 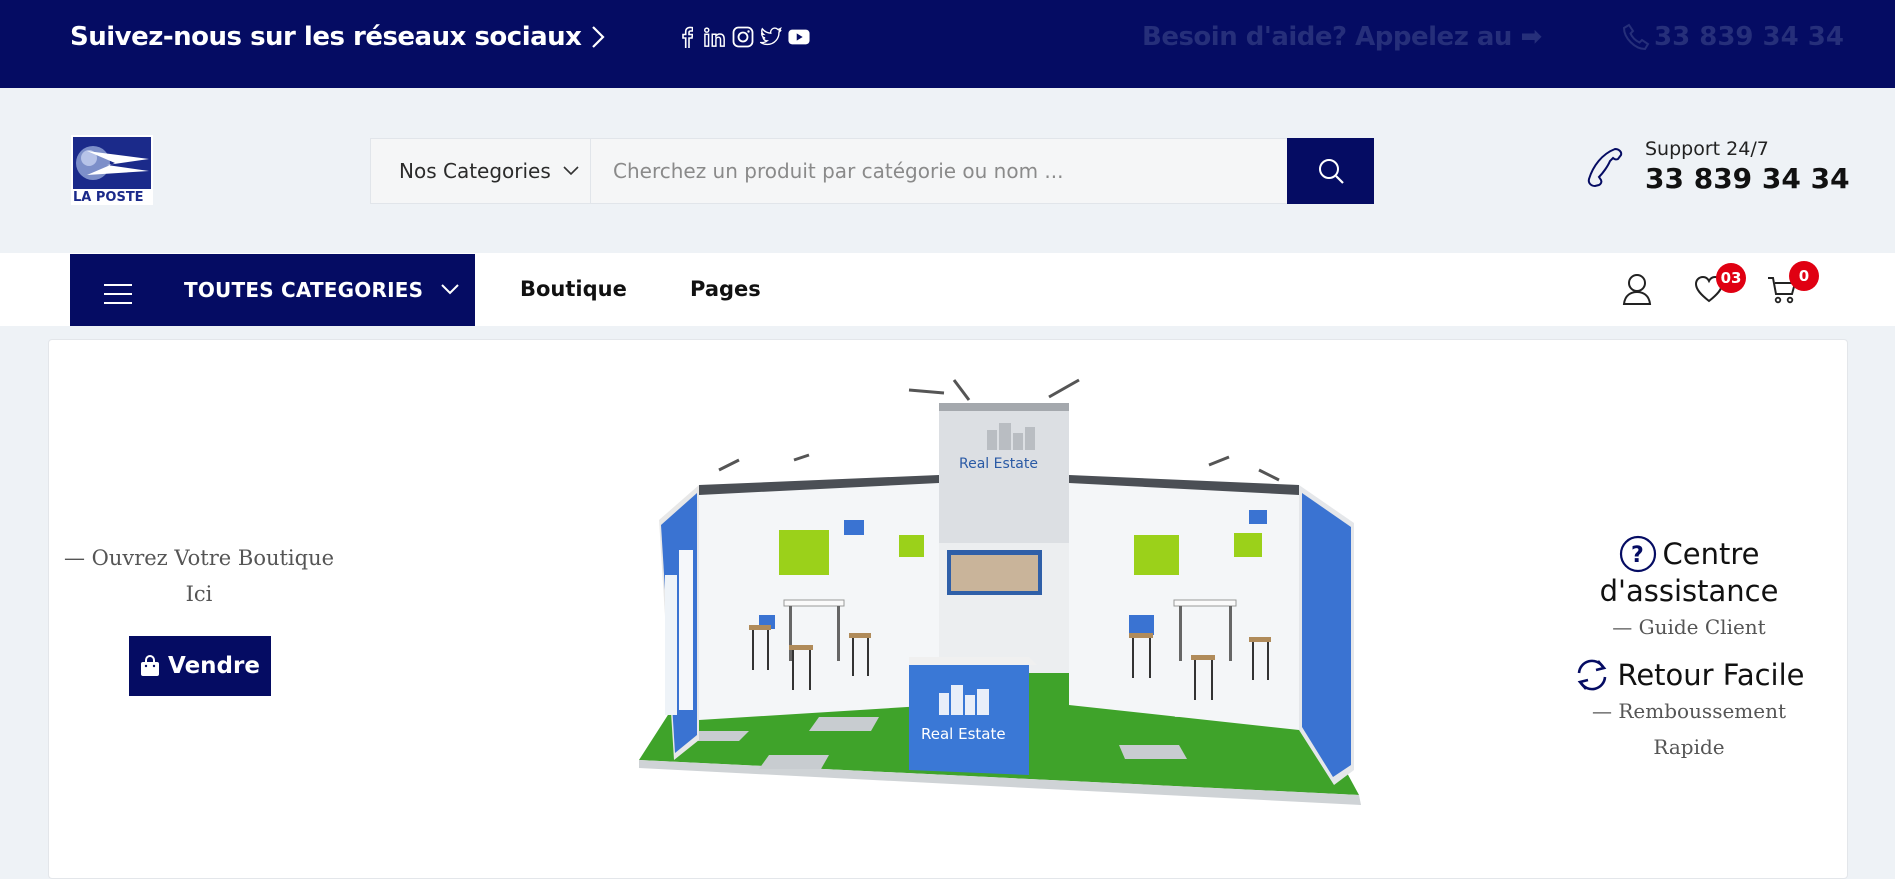 I want to click on open-shop-line1: — Ouvrez Votre Boutique, so click(x=199, y=558).